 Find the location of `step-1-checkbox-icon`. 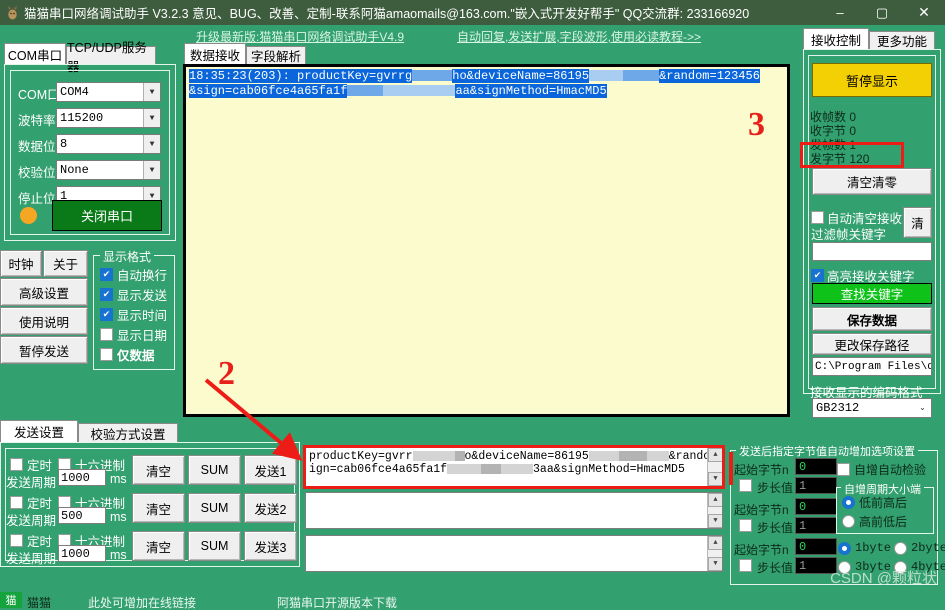

step-1-checkbox-icon is located at coordinates (745, 485).